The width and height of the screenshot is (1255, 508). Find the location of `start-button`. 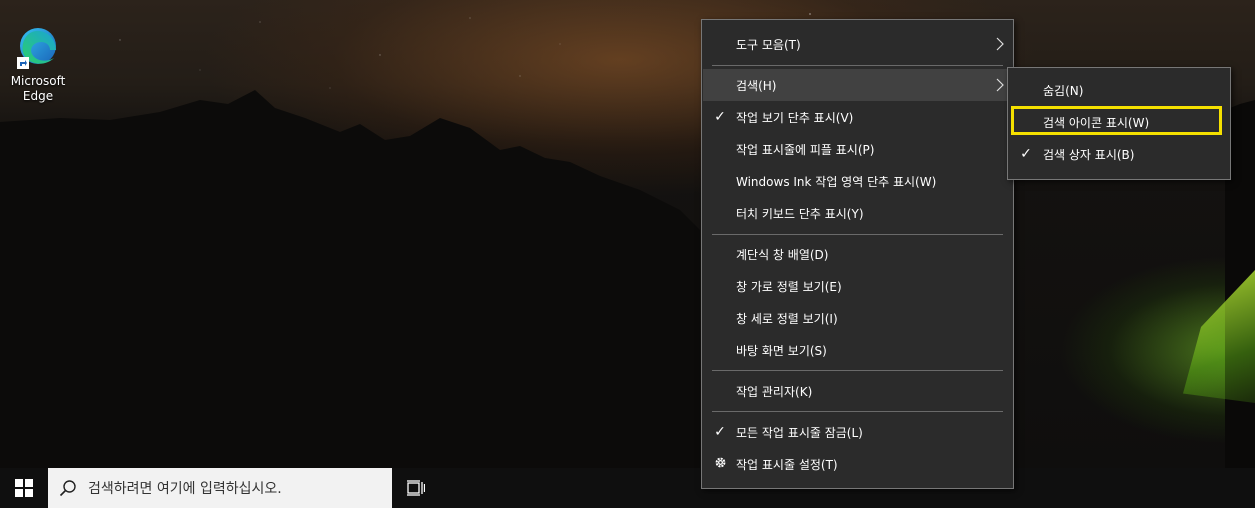

start-button is located at coordinates (24, 488).